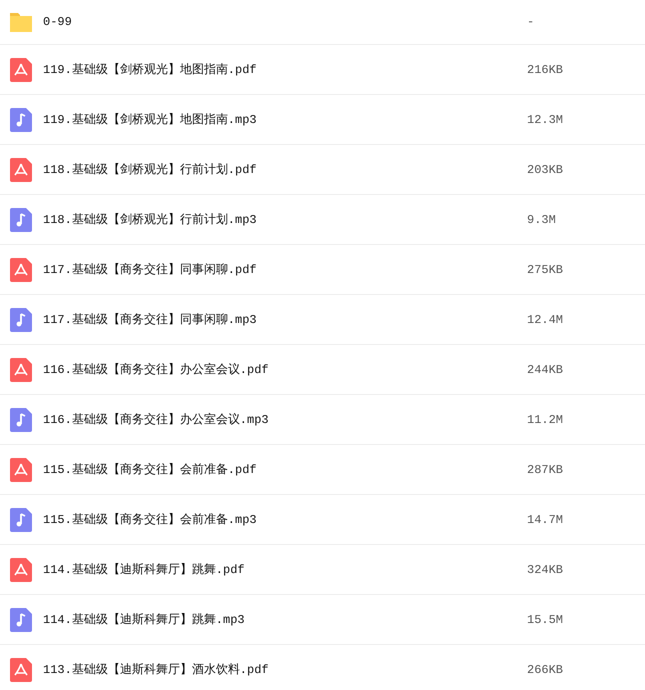  I want to click on file-name: 118.基础级【剑桥观光】行前计划.mp3, so click(150, 220).